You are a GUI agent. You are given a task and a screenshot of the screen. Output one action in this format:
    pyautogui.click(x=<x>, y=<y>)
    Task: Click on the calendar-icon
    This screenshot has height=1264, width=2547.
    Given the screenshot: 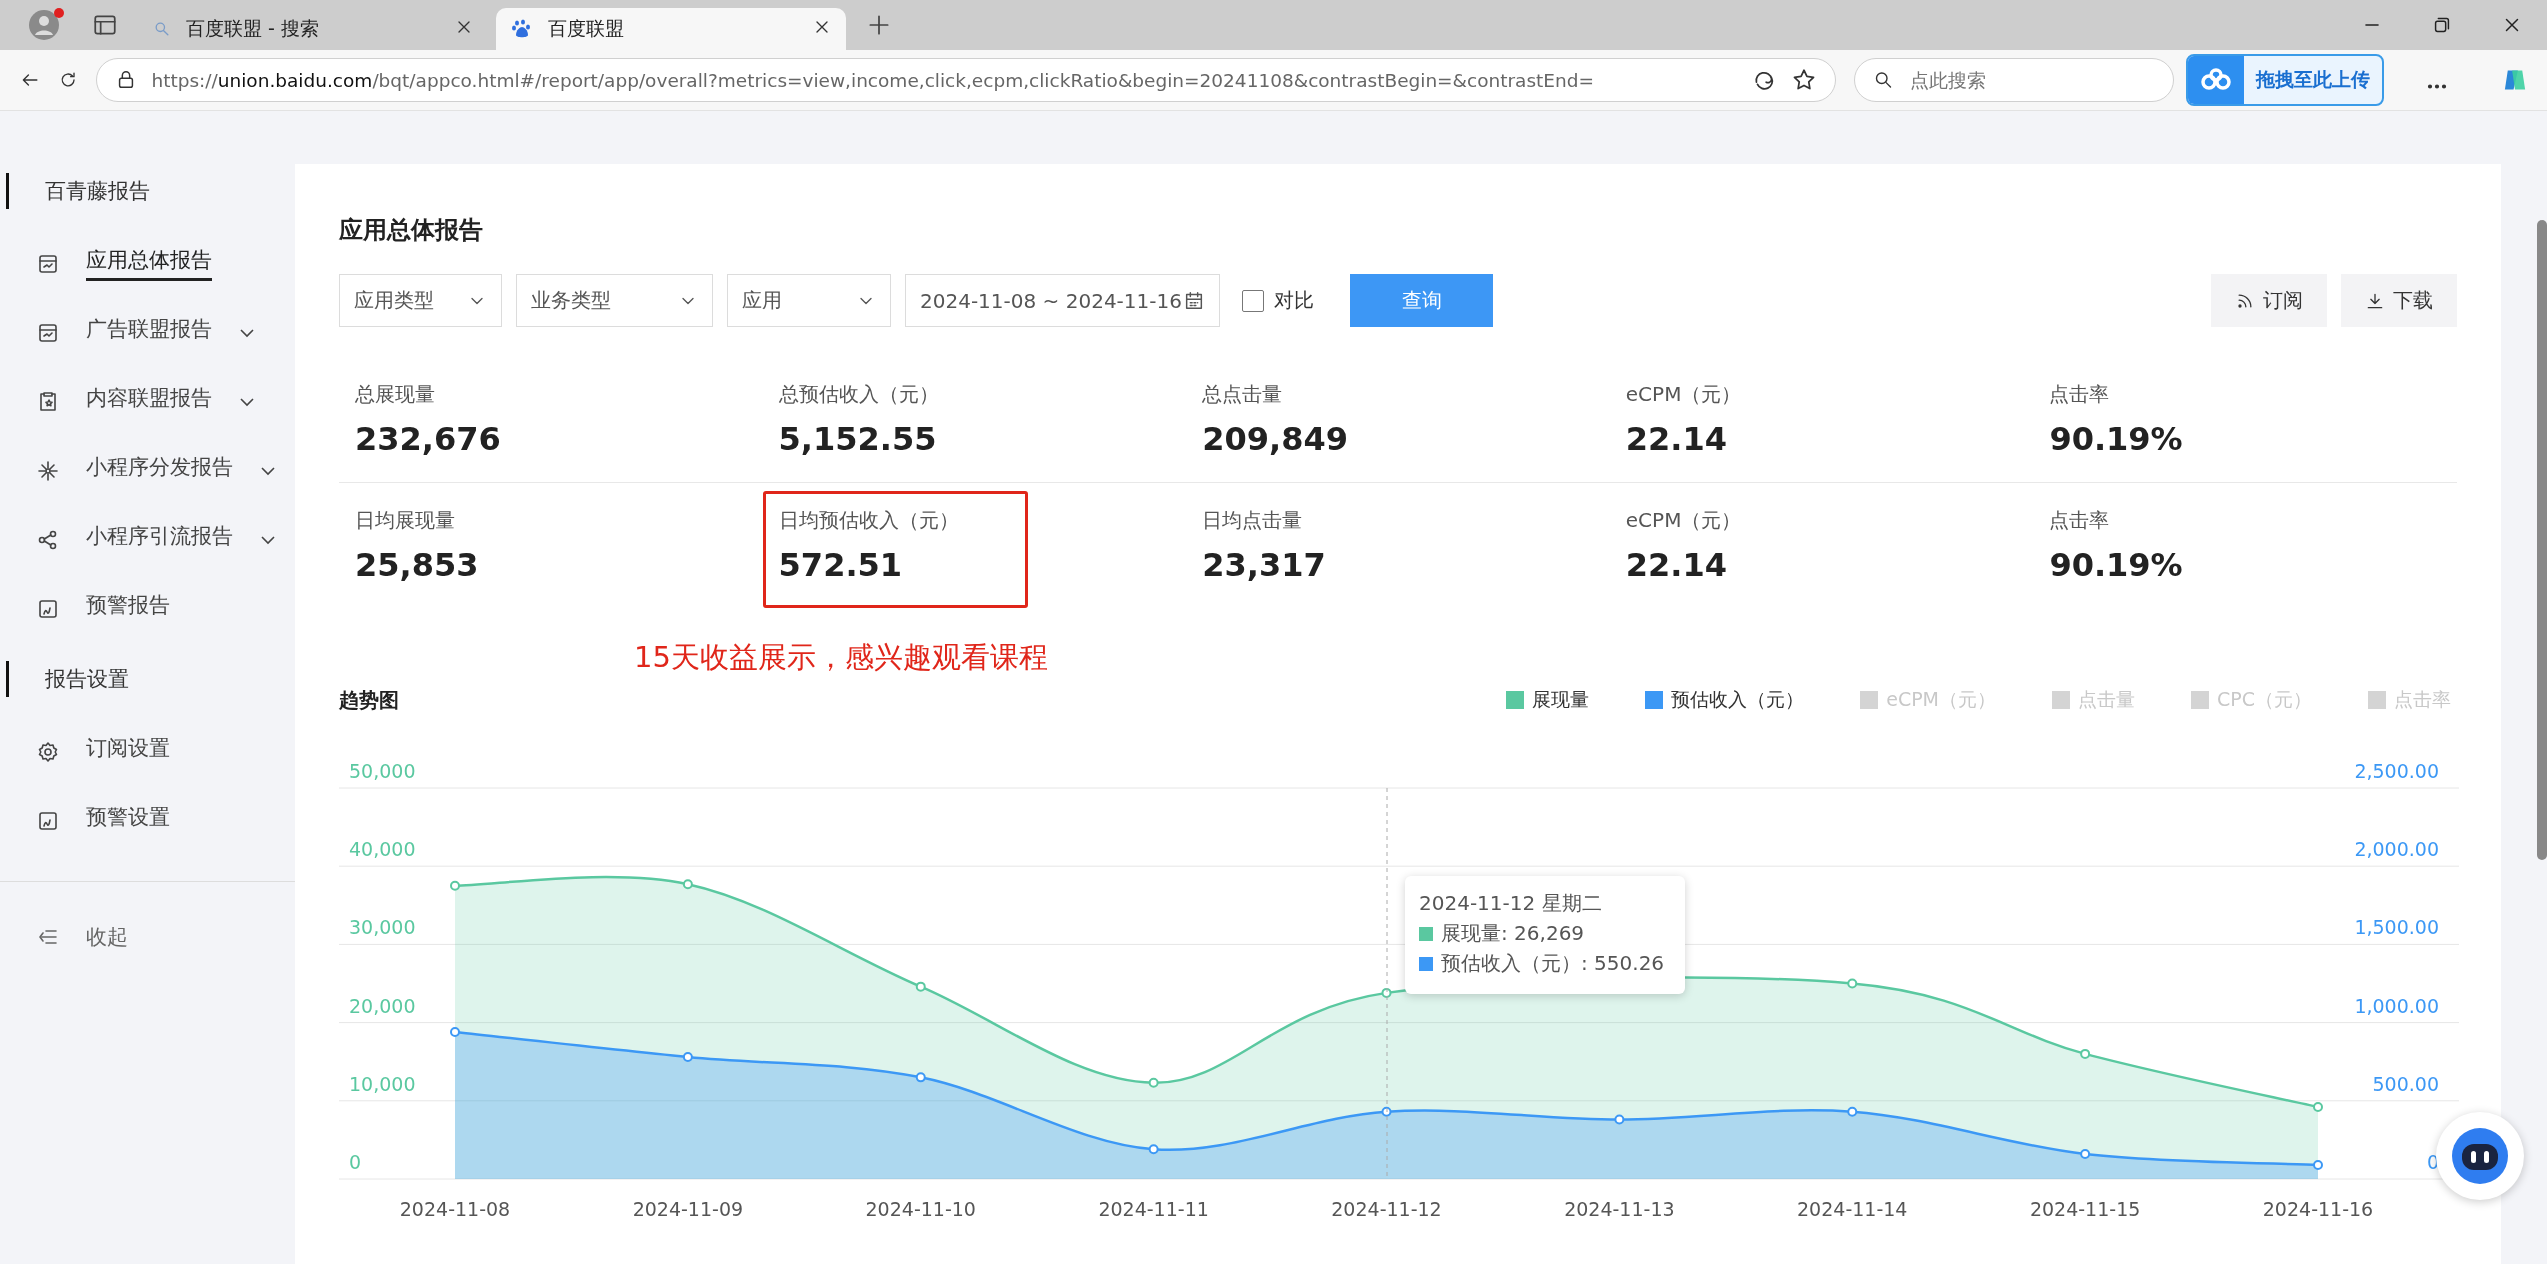 What is the action you would take?
    pyautogui.click(x=1194, y=300)
    